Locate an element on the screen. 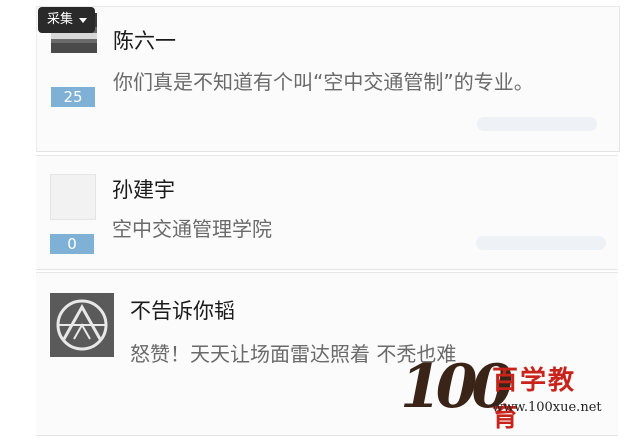 Image resolution: width=640 pixels, height=445 pixels. collect-label: 采集 is located at coordinates (60, 19).